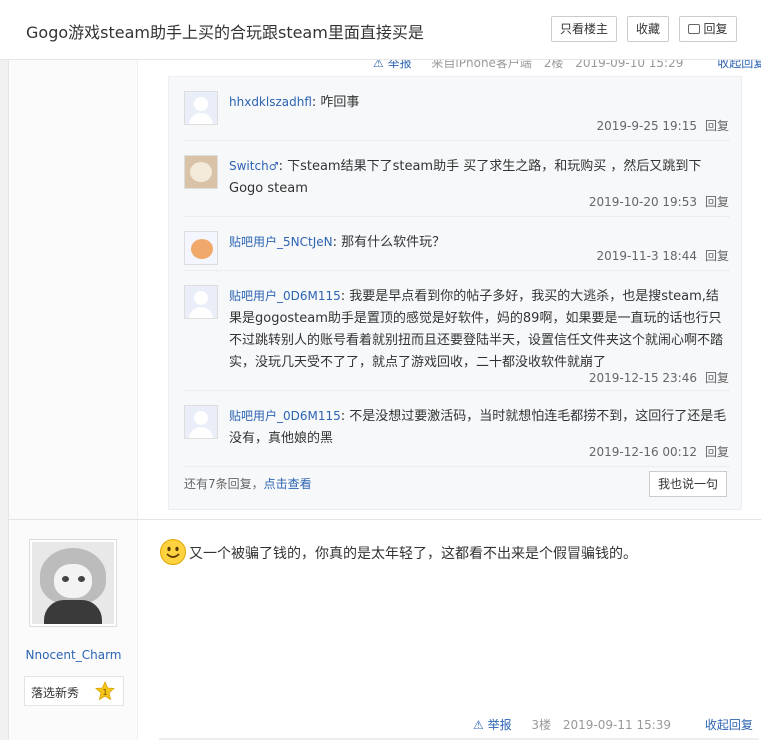  I want to click on report-label: 举报, so click(499, 725).